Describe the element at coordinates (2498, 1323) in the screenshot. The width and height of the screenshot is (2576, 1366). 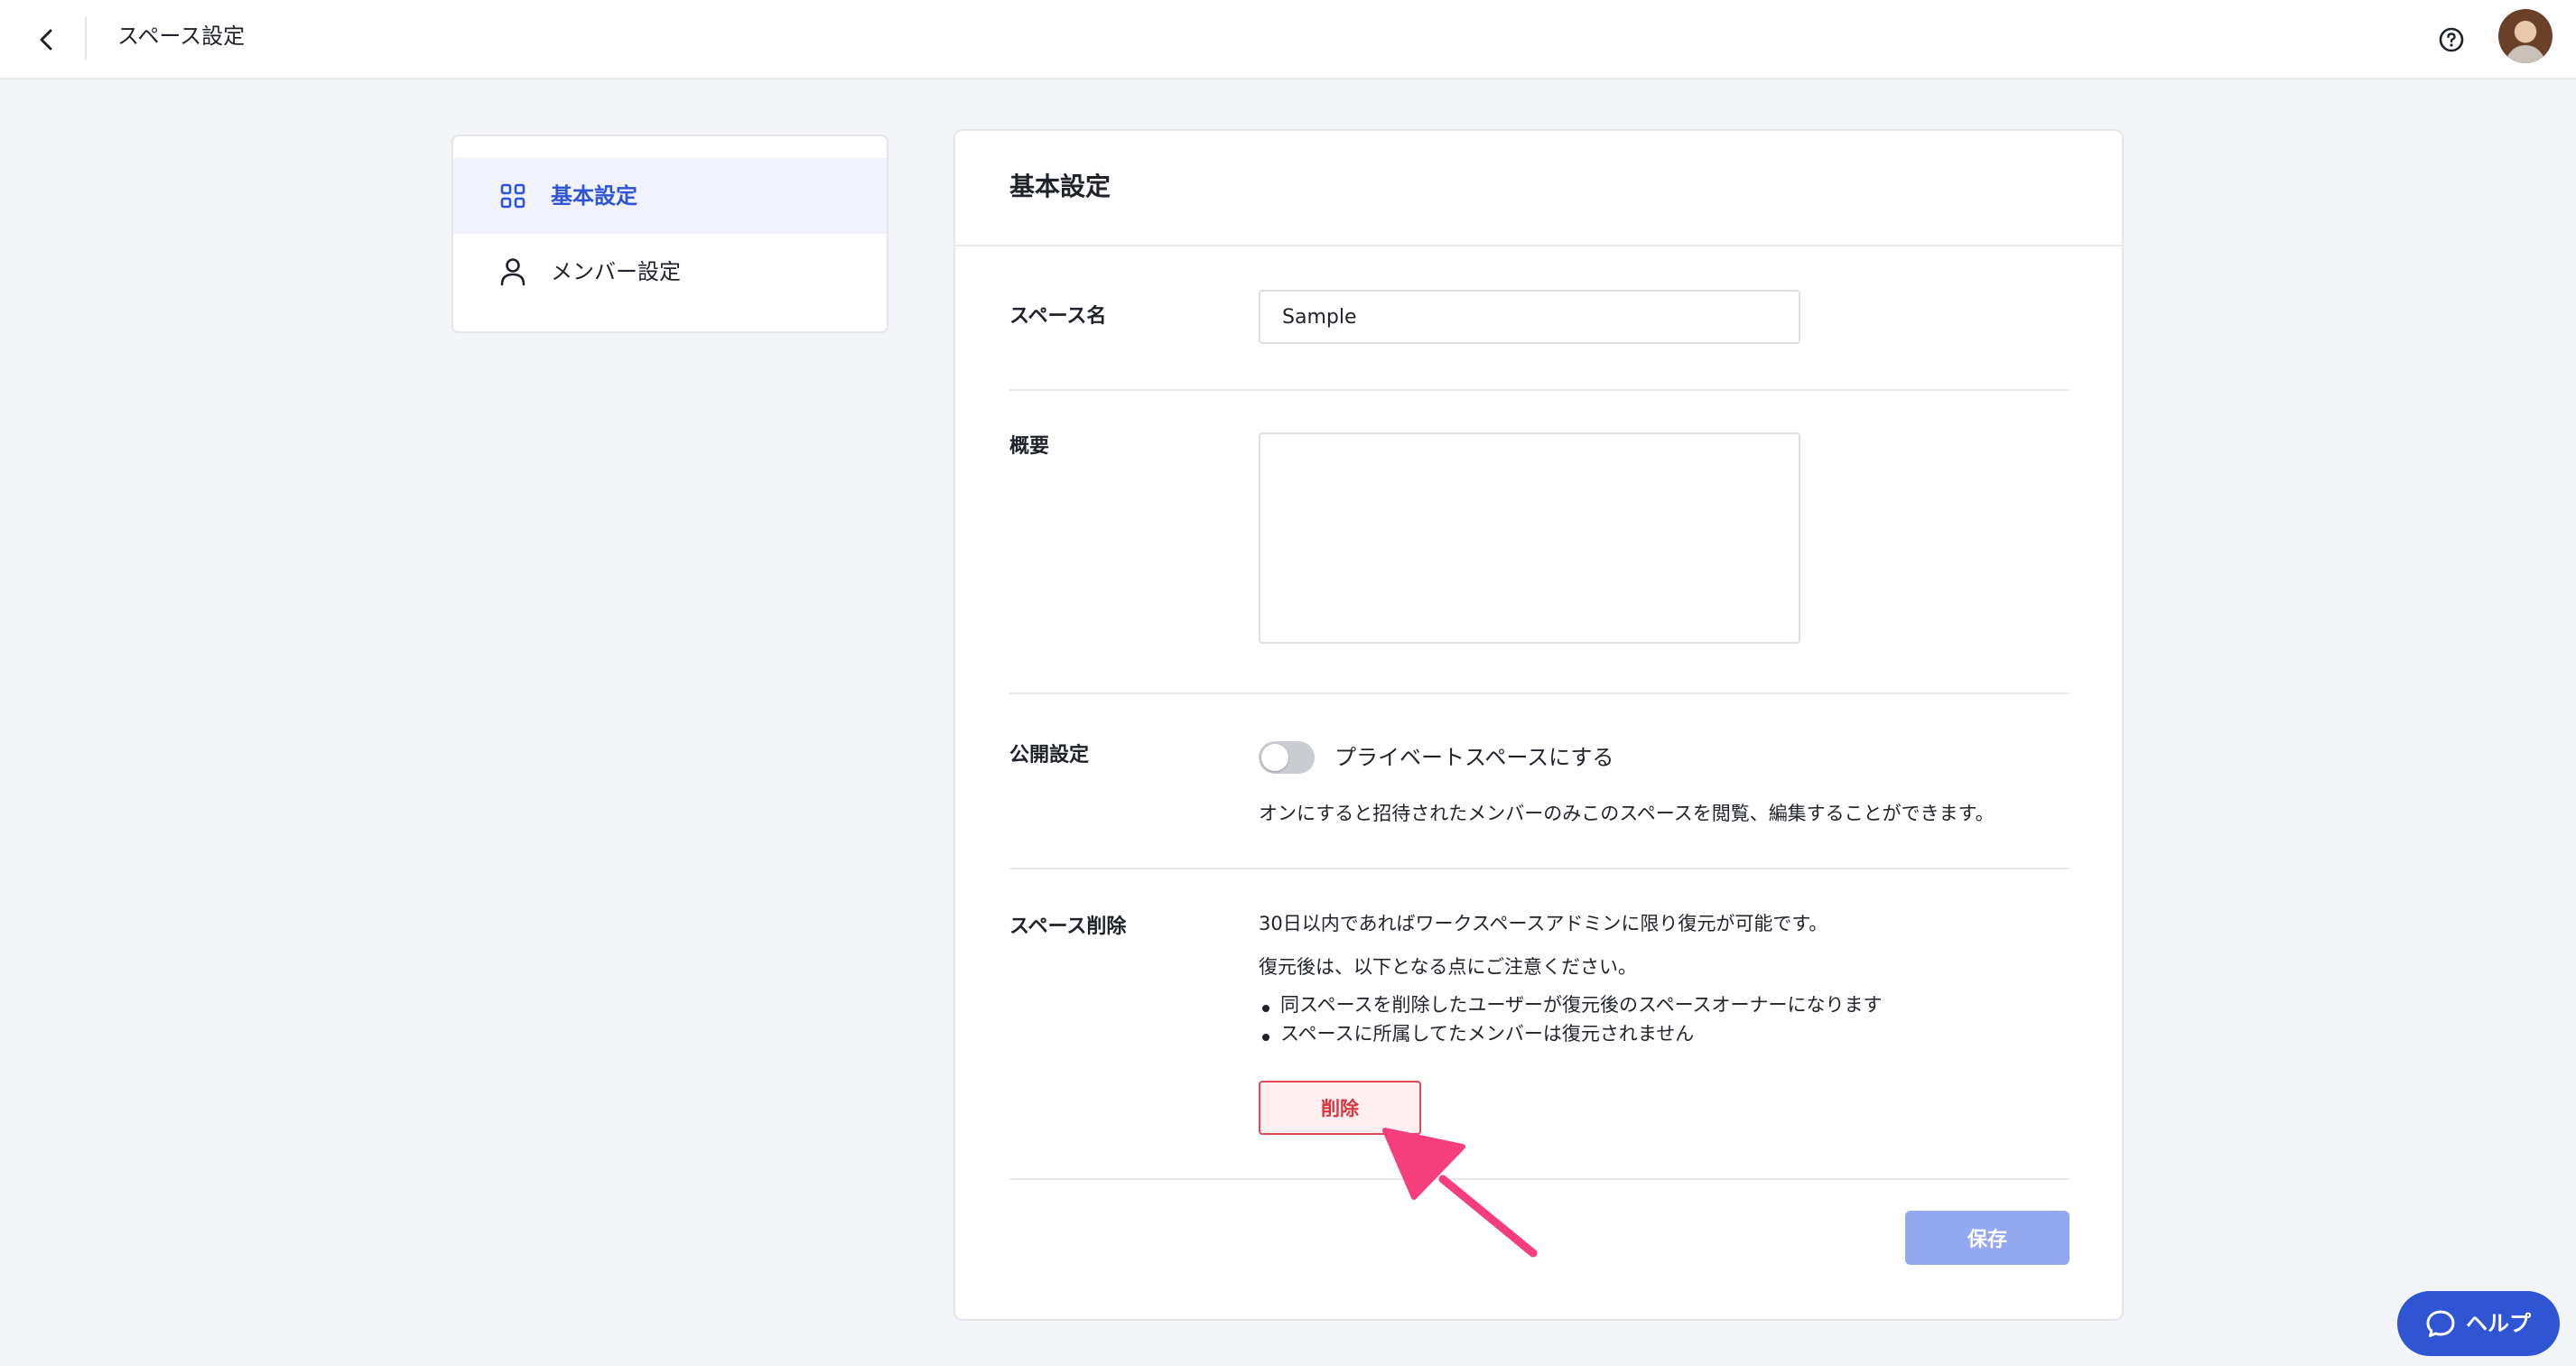
I see `help-label: ヘルプ` at that location.